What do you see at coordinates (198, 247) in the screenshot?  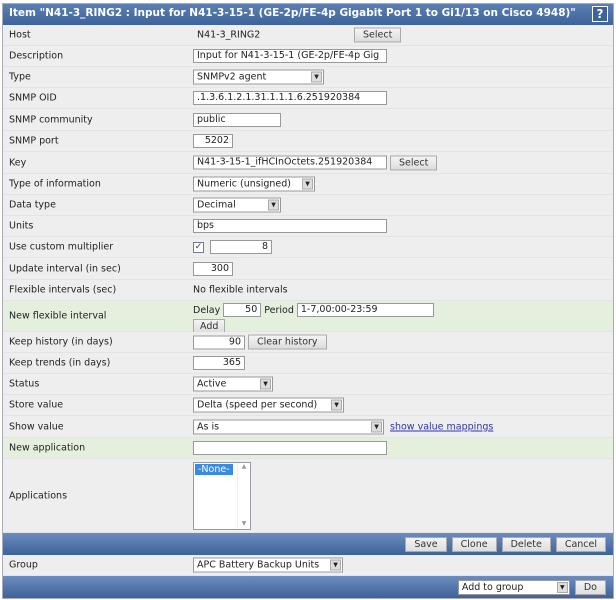 I see `custom-multiplier-checkbox: ✓` at bounding box center [198, 247].